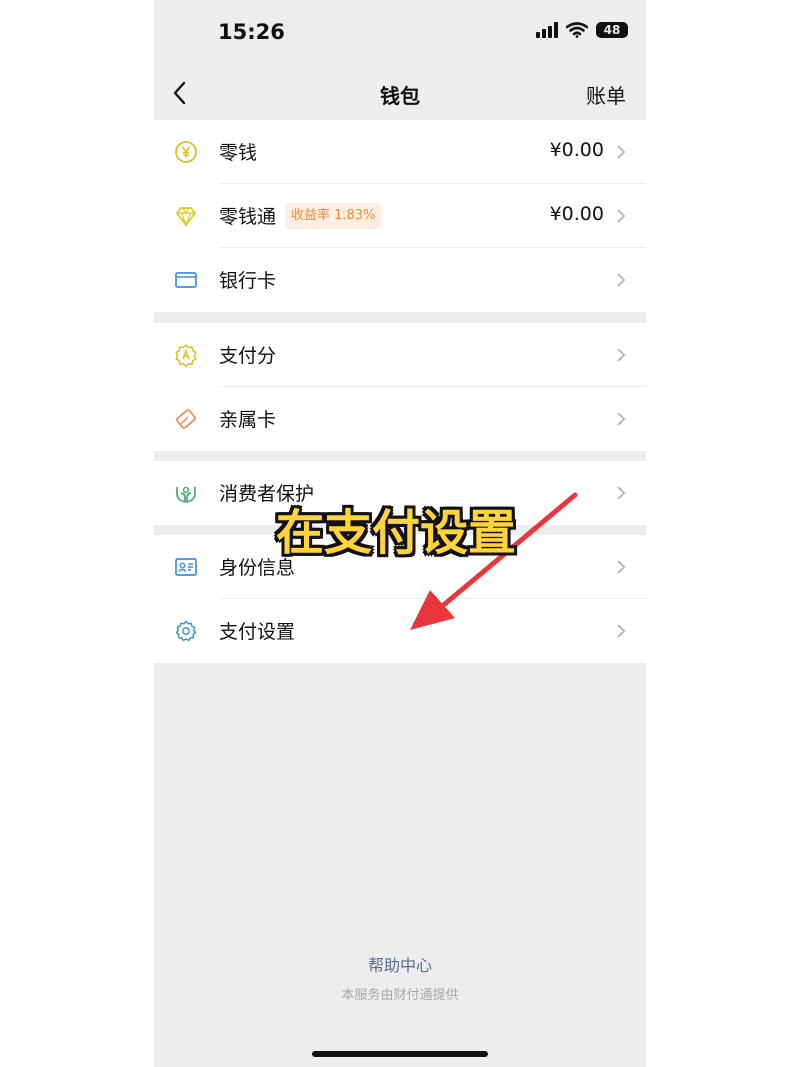  What do you see at coordinates (606, 94) in the screenshot?
I see `bill-button: 账单` at bounding box center [606, 94].